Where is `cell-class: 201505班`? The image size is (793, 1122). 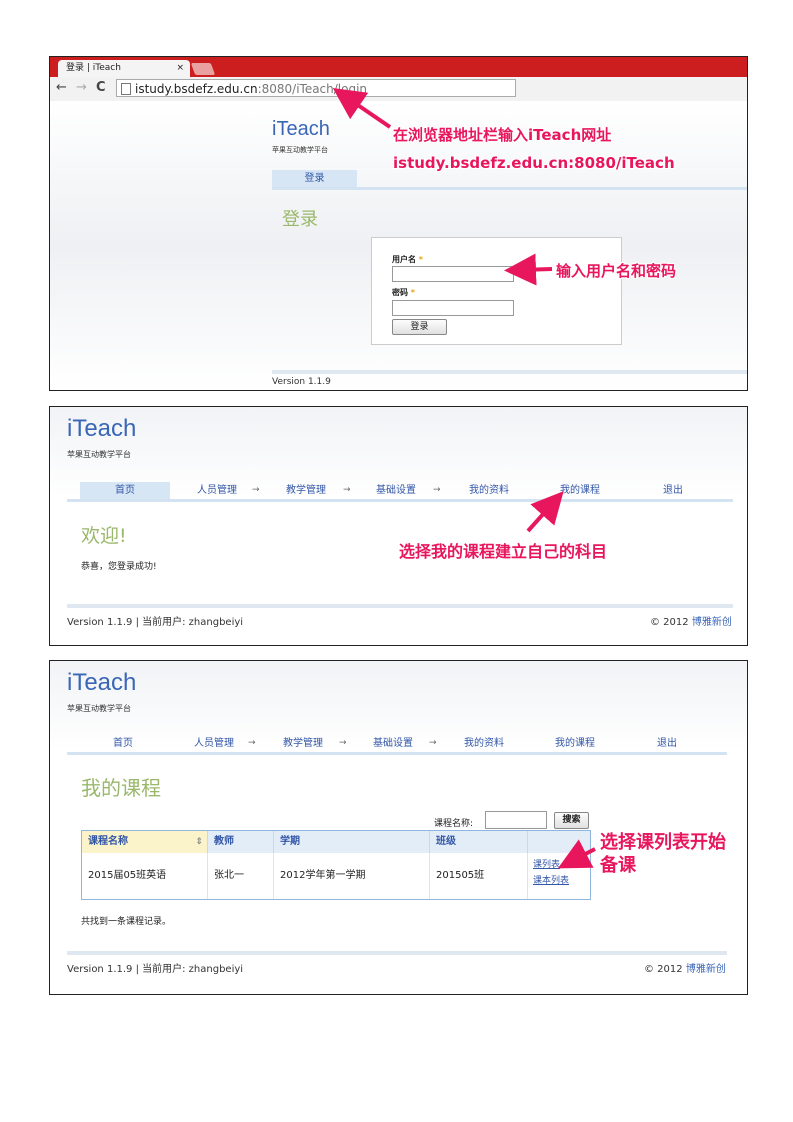 cell-class: 201505班 is located at coordinates (479, 876).